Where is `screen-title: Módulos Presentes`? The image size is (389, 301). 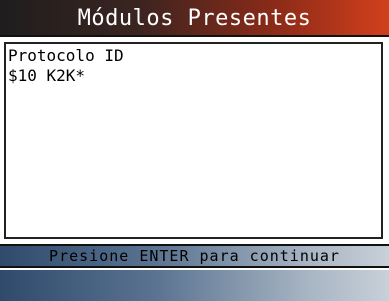 screen-title: Módulos Presentes is located at coordinates (194, 18).